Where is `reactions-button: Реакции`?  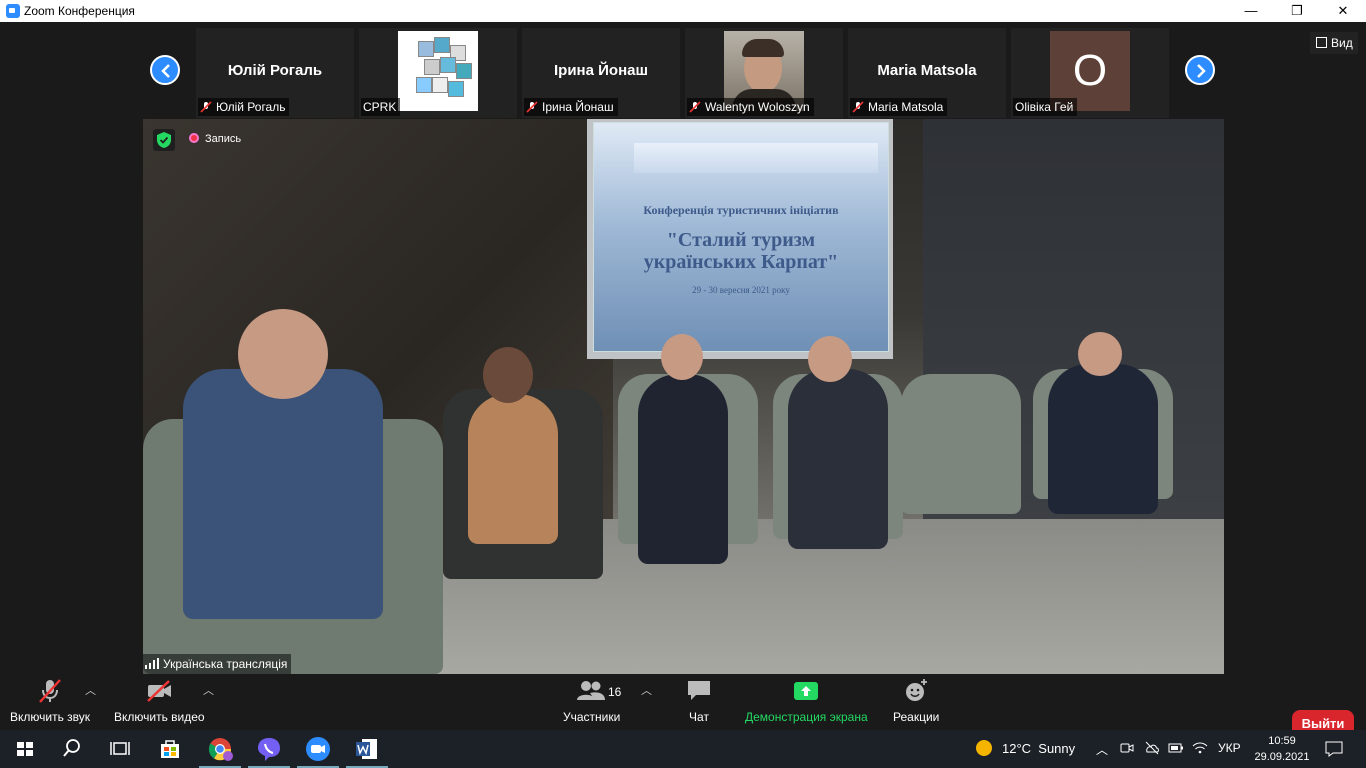 reactions-button: Реакции is located at coordinates (916, 701).